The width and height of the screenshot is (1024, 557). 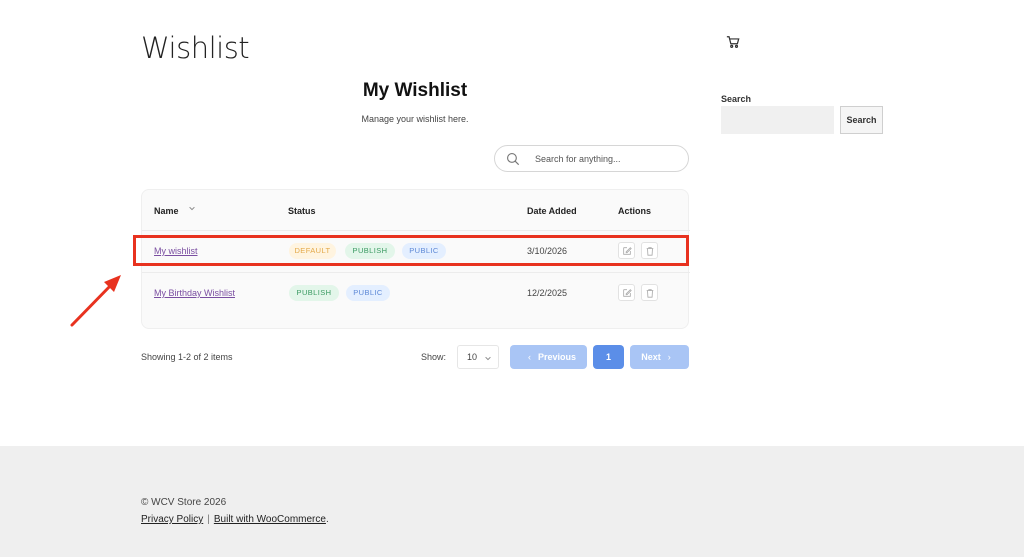 I want to click on status-badge-public: PUBLIC, so click(x=368, y=293).